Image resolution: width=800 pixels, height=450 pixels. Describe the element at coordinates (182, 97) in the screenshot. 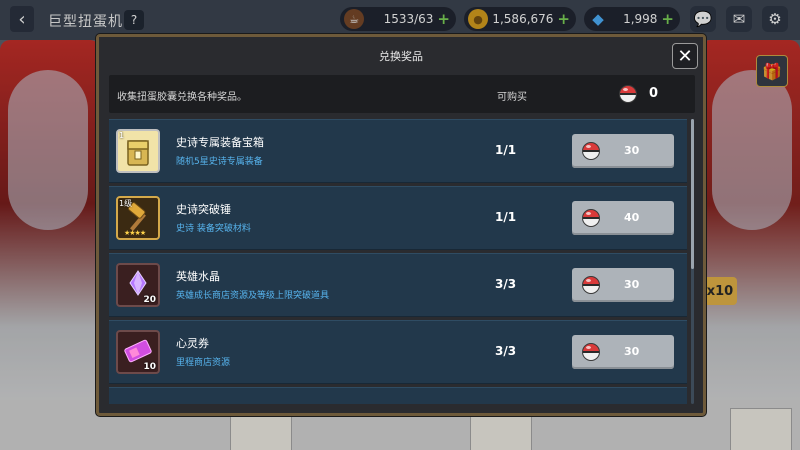

I see `dialog-description: 收集扭蛋胶囊兑换各种奖品。` at that location.